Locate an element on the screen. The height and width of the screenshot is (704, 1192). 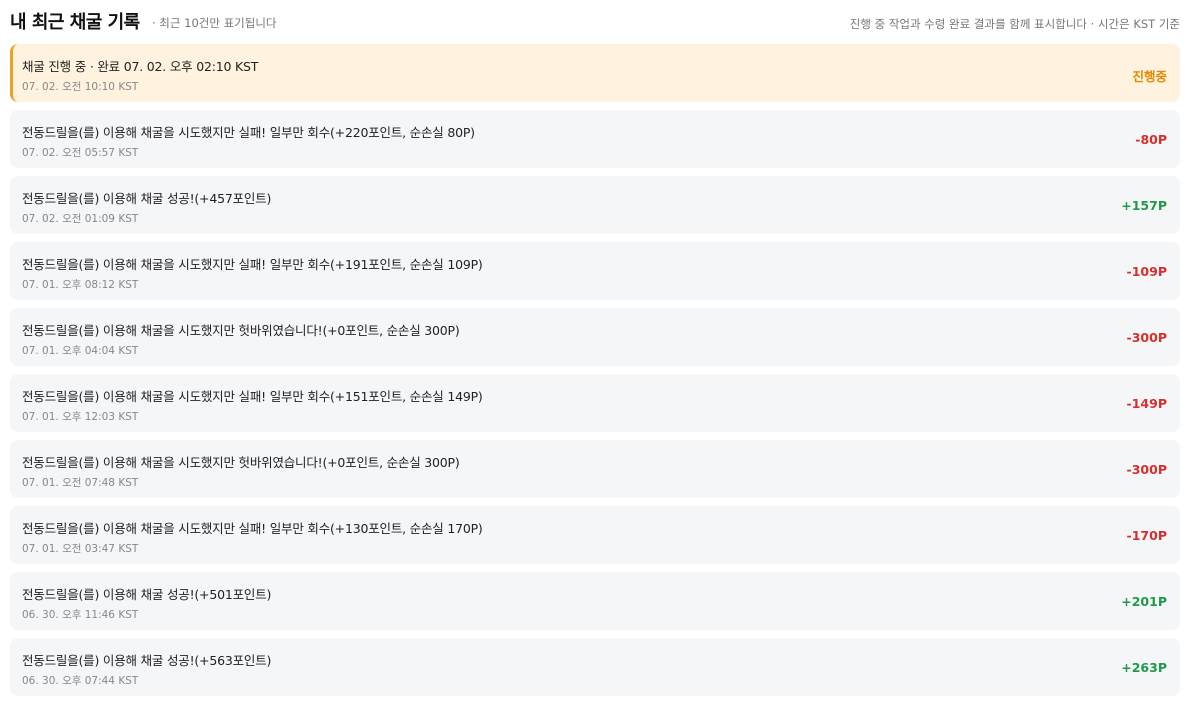
record-text: 전동드릴을(를) 이용해 채굴 성공!(+501포인트) is located at coordinates (147, 594).